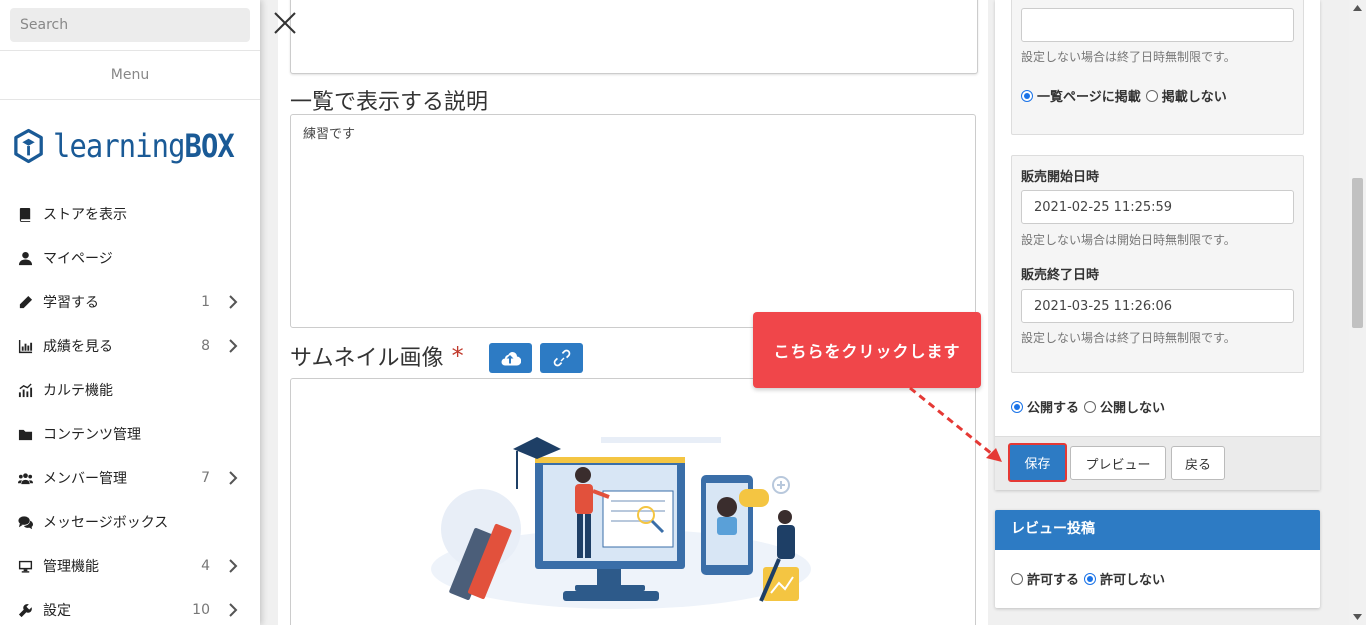 The image size is (1366, 625). Describe the element at coordinates (205, 302) in the screenshot. I see `sidebar-item-count: 1` at that location.